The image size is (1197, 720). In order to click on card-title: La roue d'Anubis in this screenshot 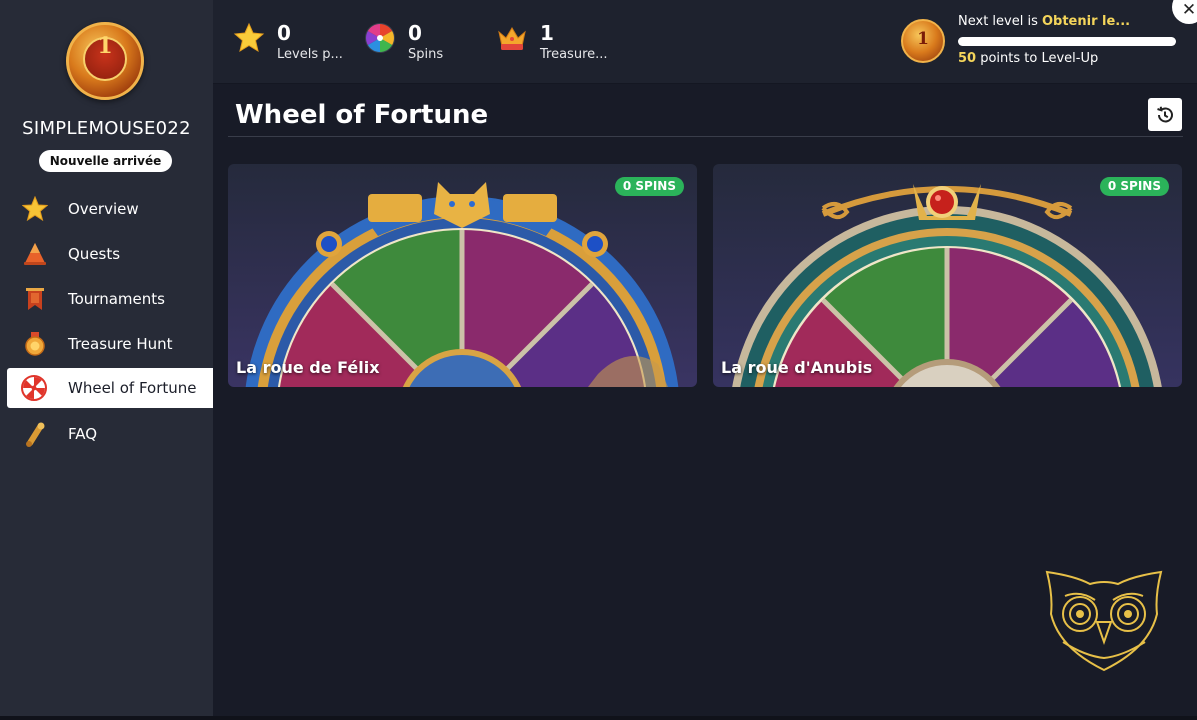, I will do `click(797, 367)`.